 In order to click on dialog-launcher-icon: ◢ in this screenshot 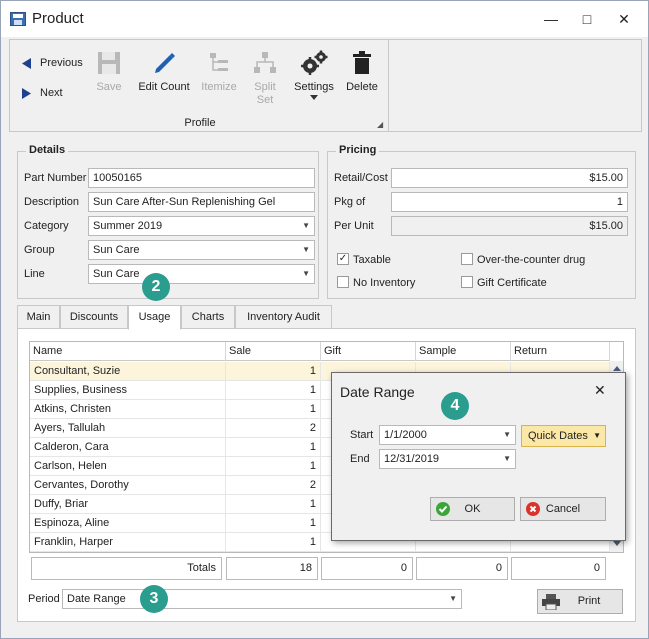, I will do `click(380, 124)`.